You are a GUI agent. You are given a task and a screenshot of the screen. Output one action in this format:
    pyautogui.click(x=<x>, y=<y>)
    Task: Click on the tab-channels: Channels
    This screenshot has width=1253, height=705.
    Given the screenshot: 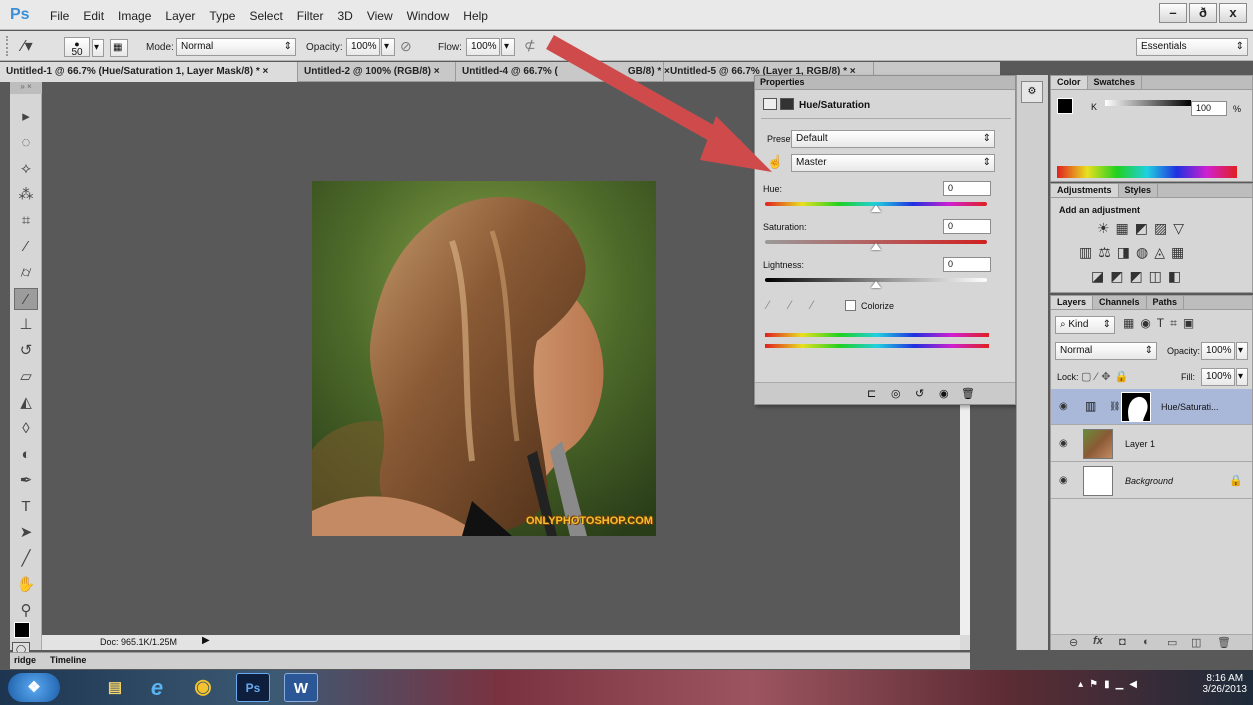 What is the action you would take?
    pyautogui.click(x=1120, y=302)
    